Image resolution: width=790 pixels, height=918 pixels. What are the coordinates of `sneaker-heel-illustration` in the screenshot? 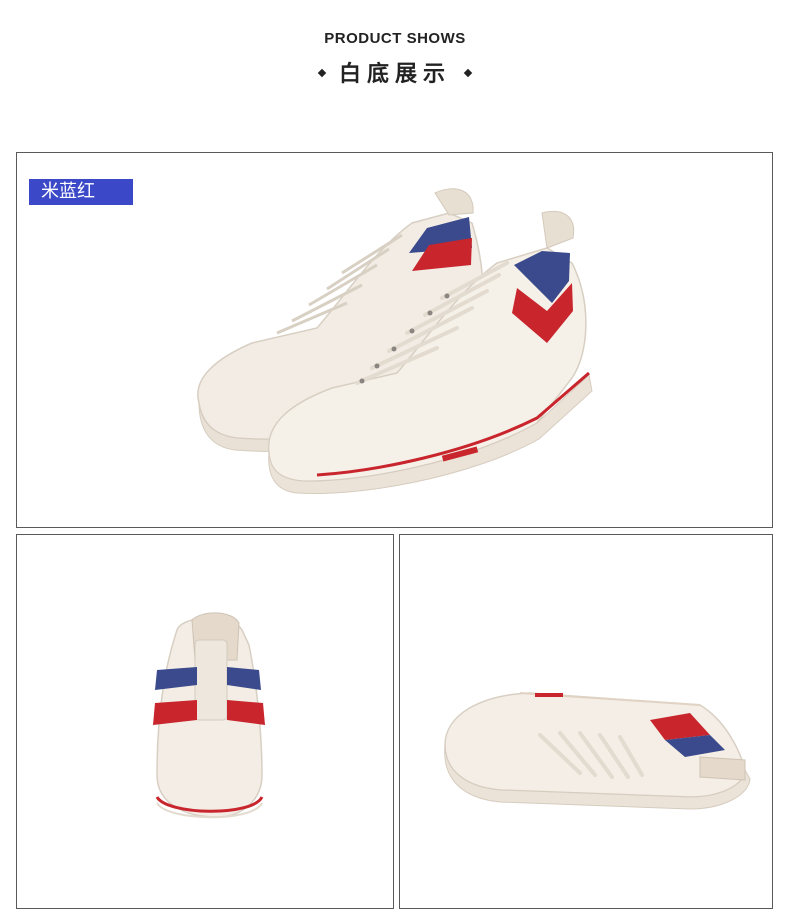 It's located at (209, 715).